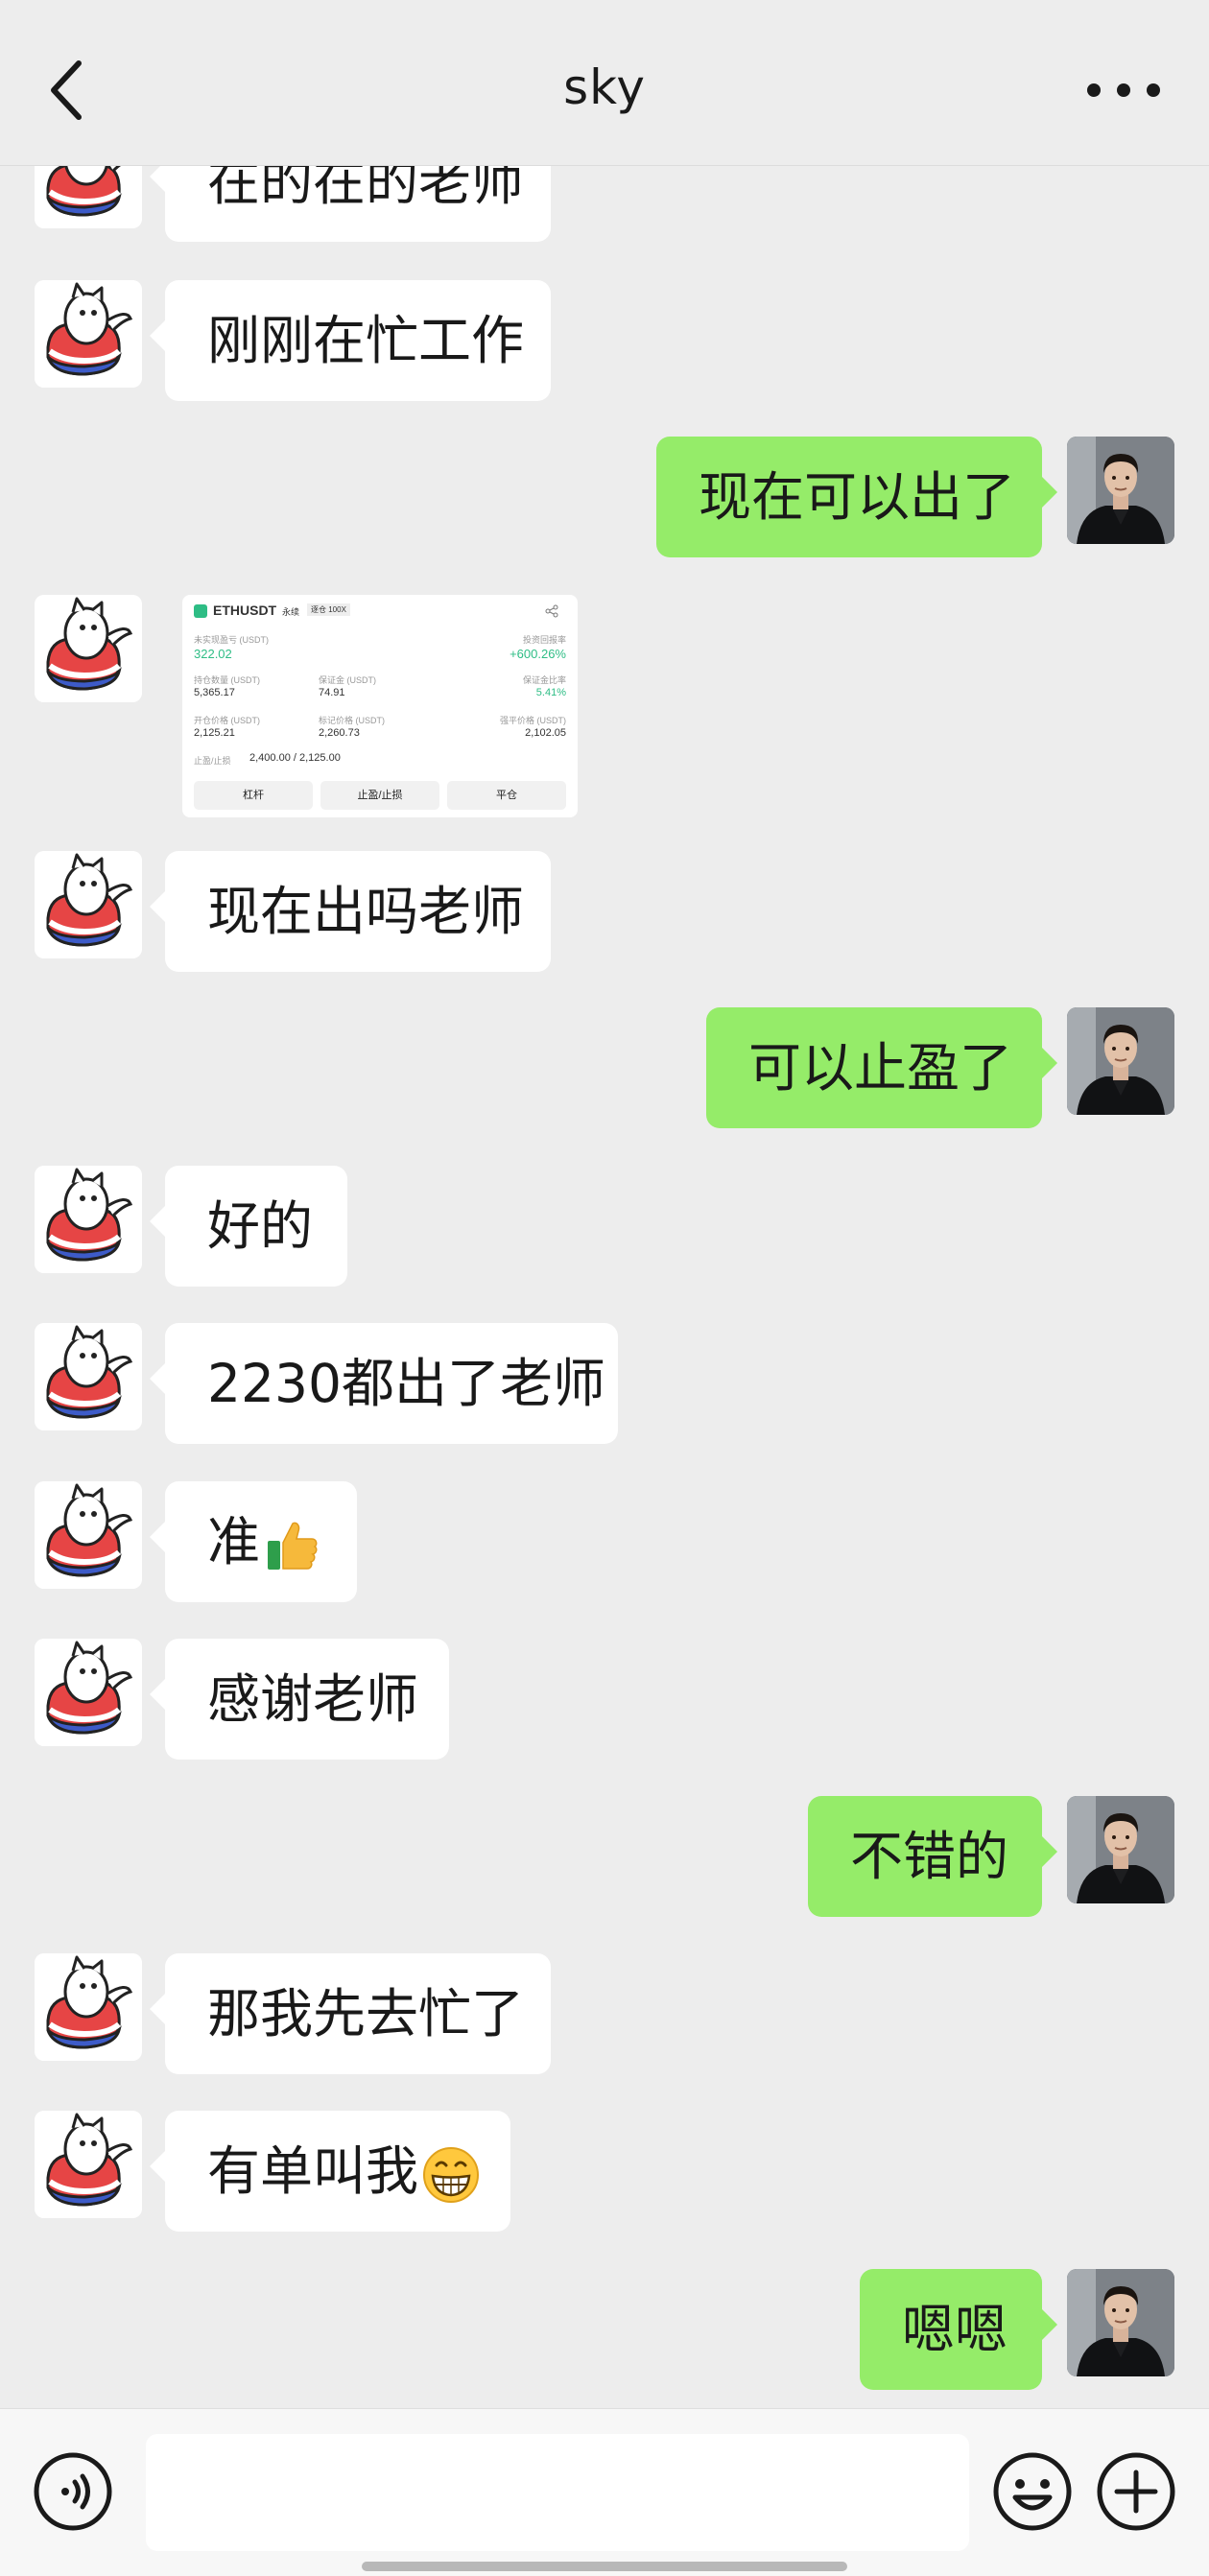 This screenshot has height=2576, width=1209. Describe the element at coordinates (313, 2171) in the screenshot. I see `message-text: 有单叫我` at that location.